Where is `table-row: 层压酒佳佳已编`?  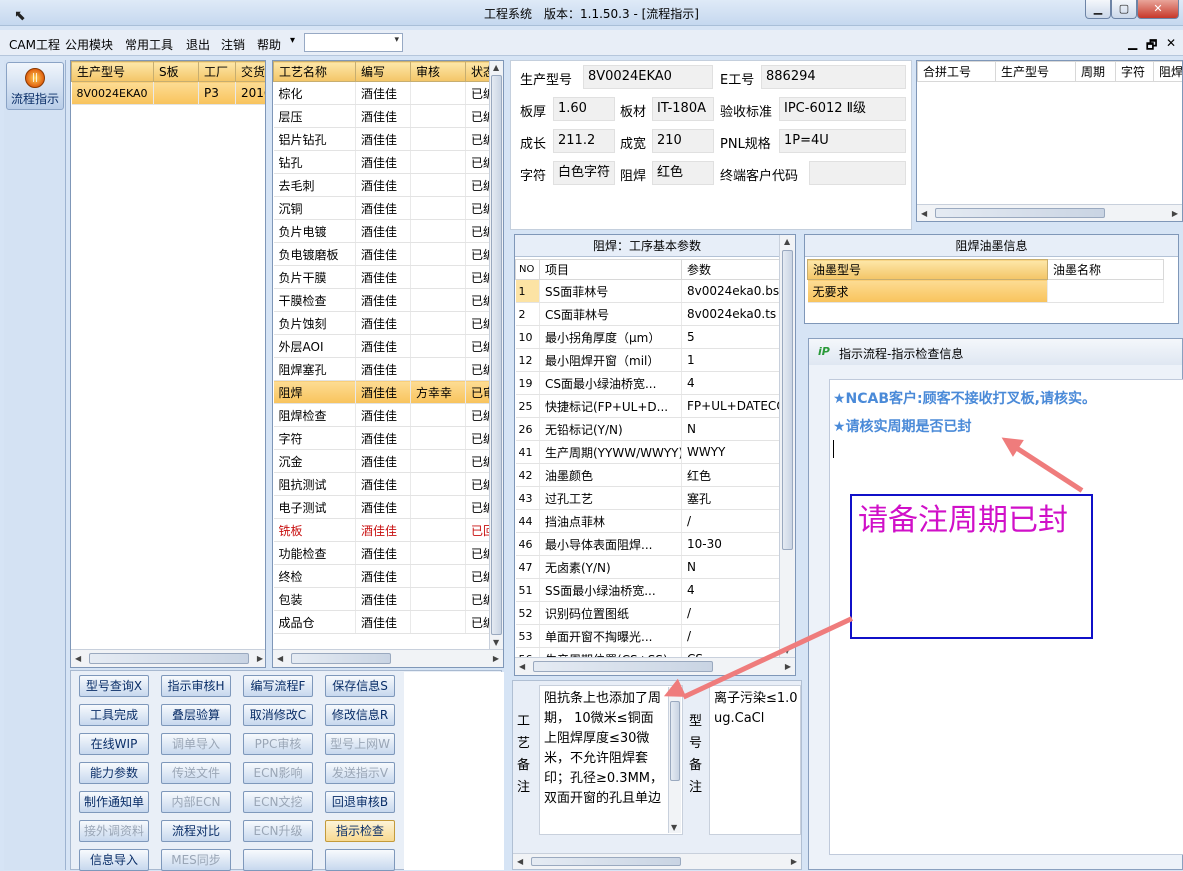
table-row: 层压酒佳佳已编 is located at coordinates (382, 116).